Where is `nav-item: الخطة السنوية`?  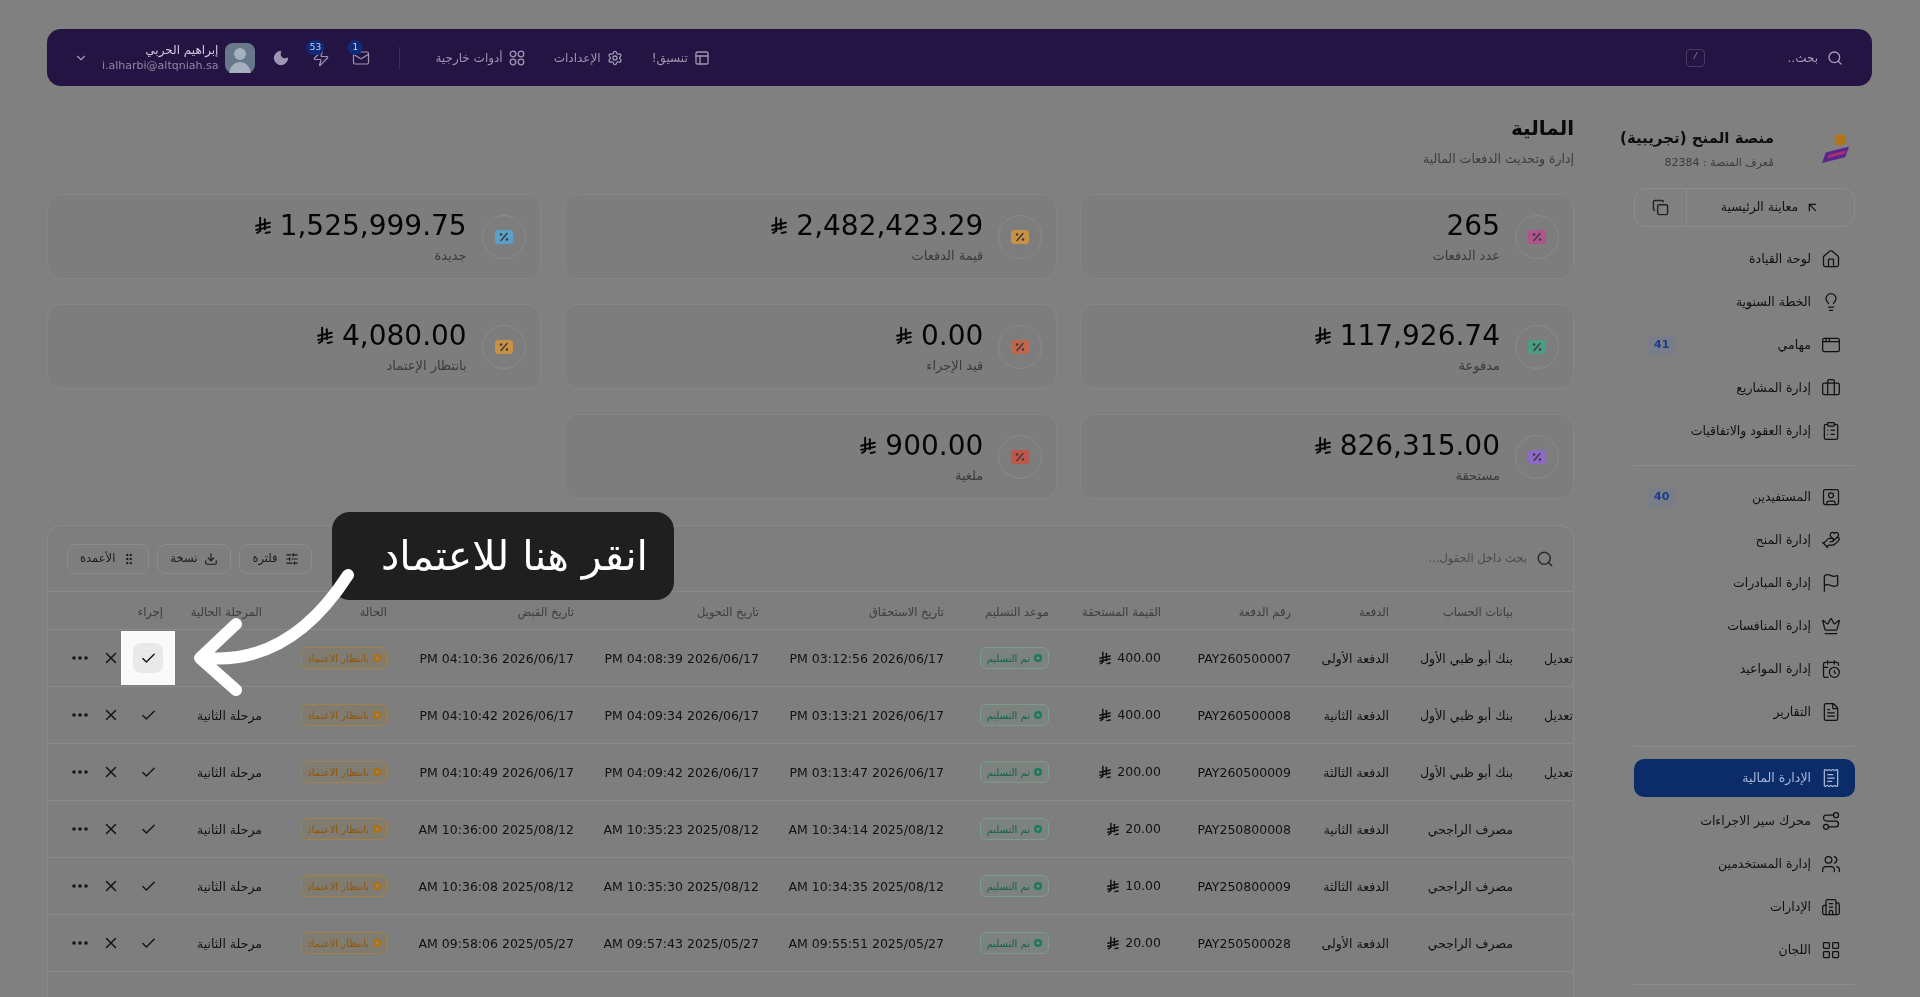 nav-item: الخطة السنوية is located at coordinates (1744, 302).